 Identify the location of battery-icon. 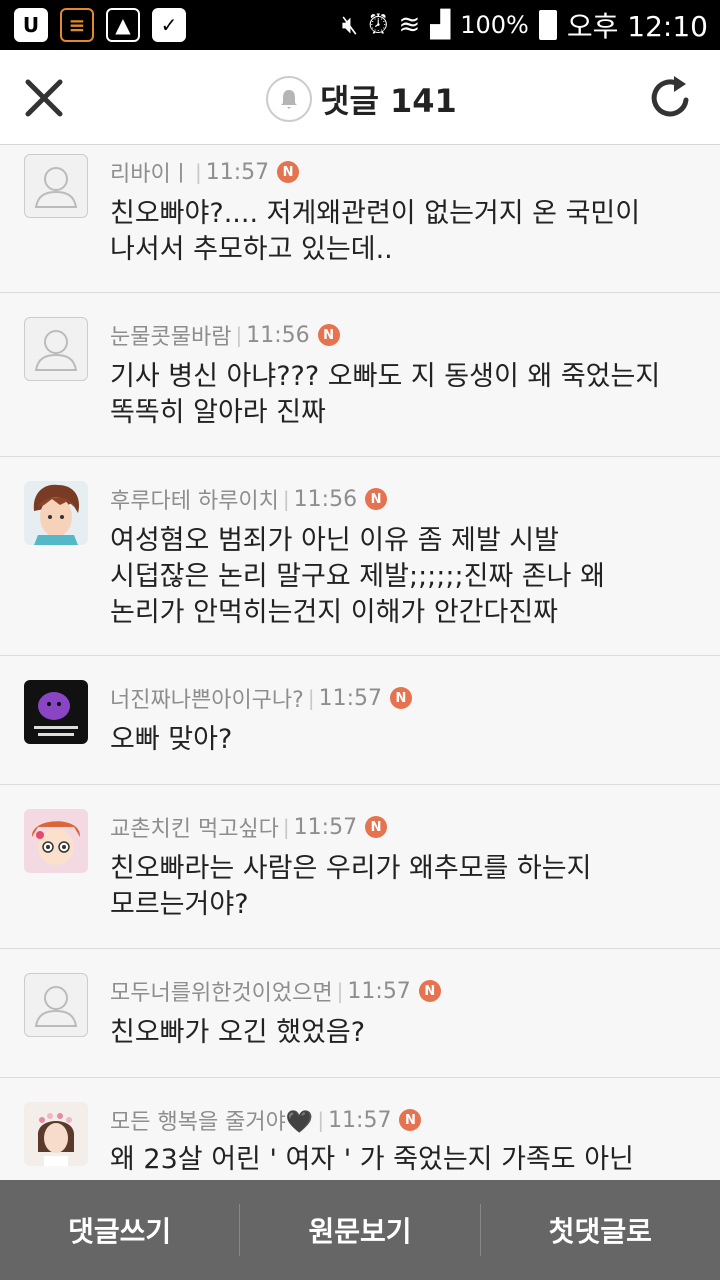
(547, 25).